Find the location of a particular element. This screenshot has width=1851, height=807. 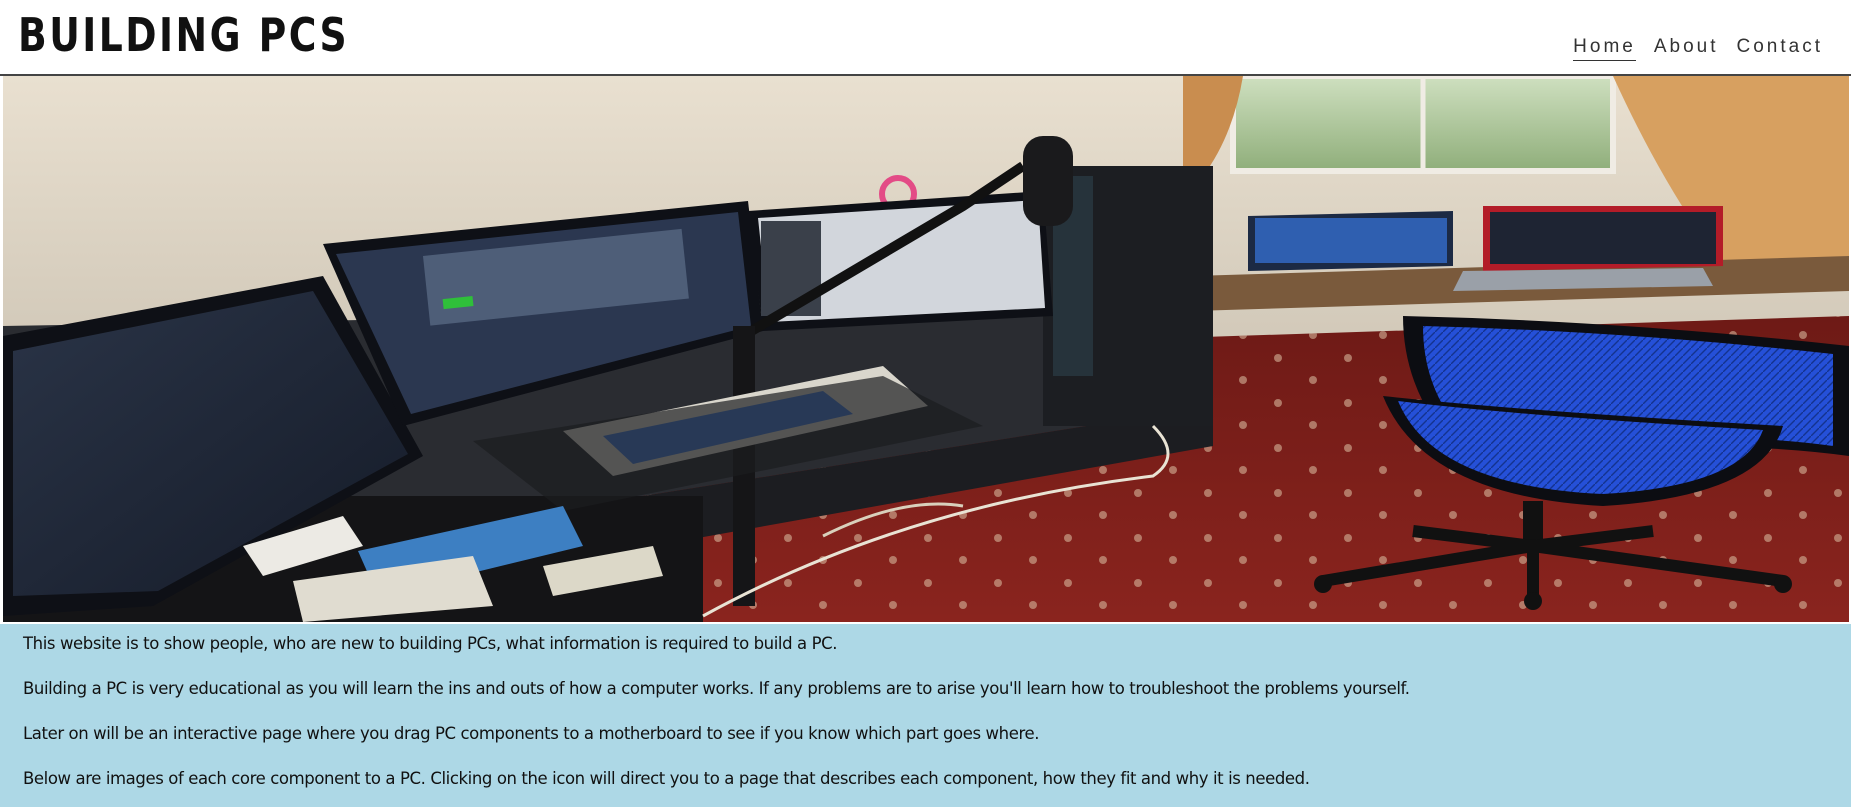

main-nav: Home About Contact is located at coordinates (1698, 48).